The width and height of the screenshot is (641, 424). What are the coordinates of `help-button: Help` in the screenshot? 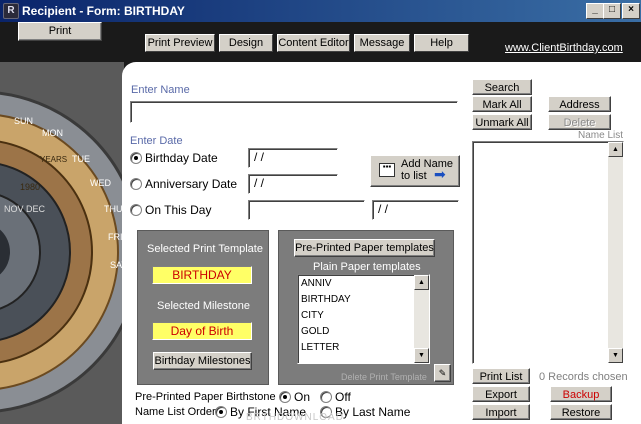 It's located at (441, 43).